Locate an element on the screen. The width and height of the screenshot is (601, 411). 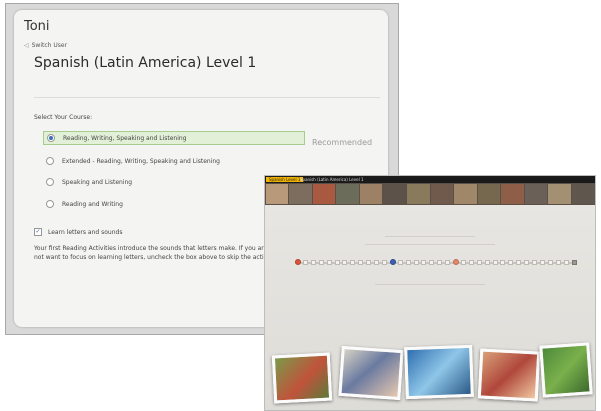
checkbox-checked: ✓ is located at coordinates (38, 232).